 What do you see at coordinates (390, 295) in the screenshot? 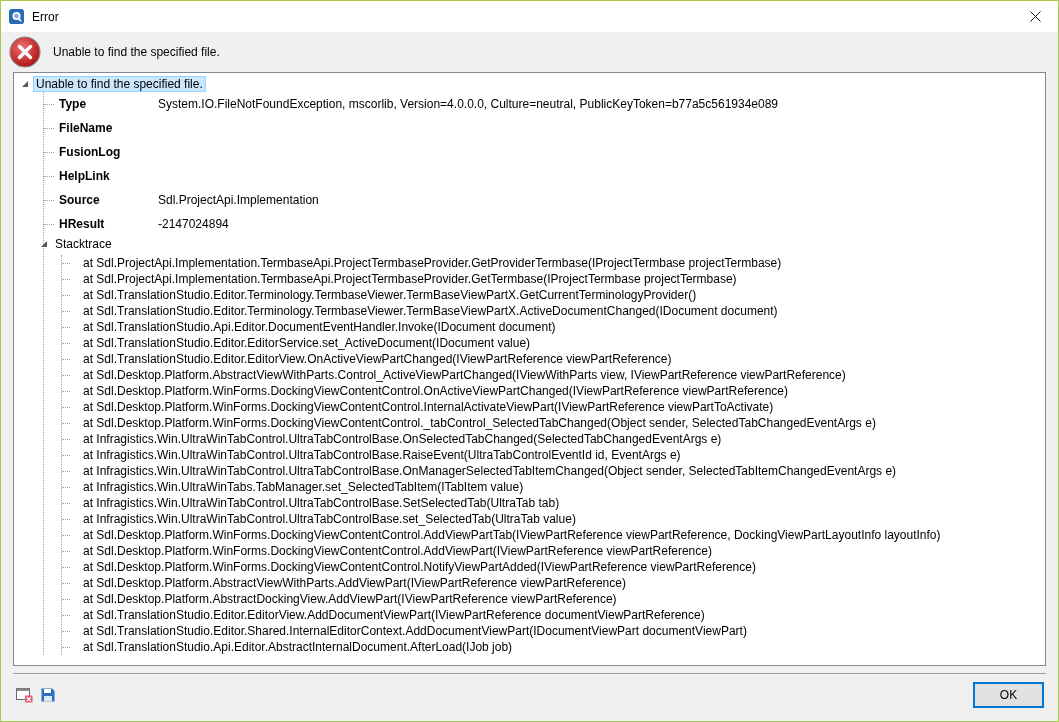
I see `stack-trace-line: at Sdl.TranslationStudio.Editor.Terminology.TermbaseViewer.TermBaseViewPartX.GetCurrentTerminologyProvider()` at bounding box center [390, 295].